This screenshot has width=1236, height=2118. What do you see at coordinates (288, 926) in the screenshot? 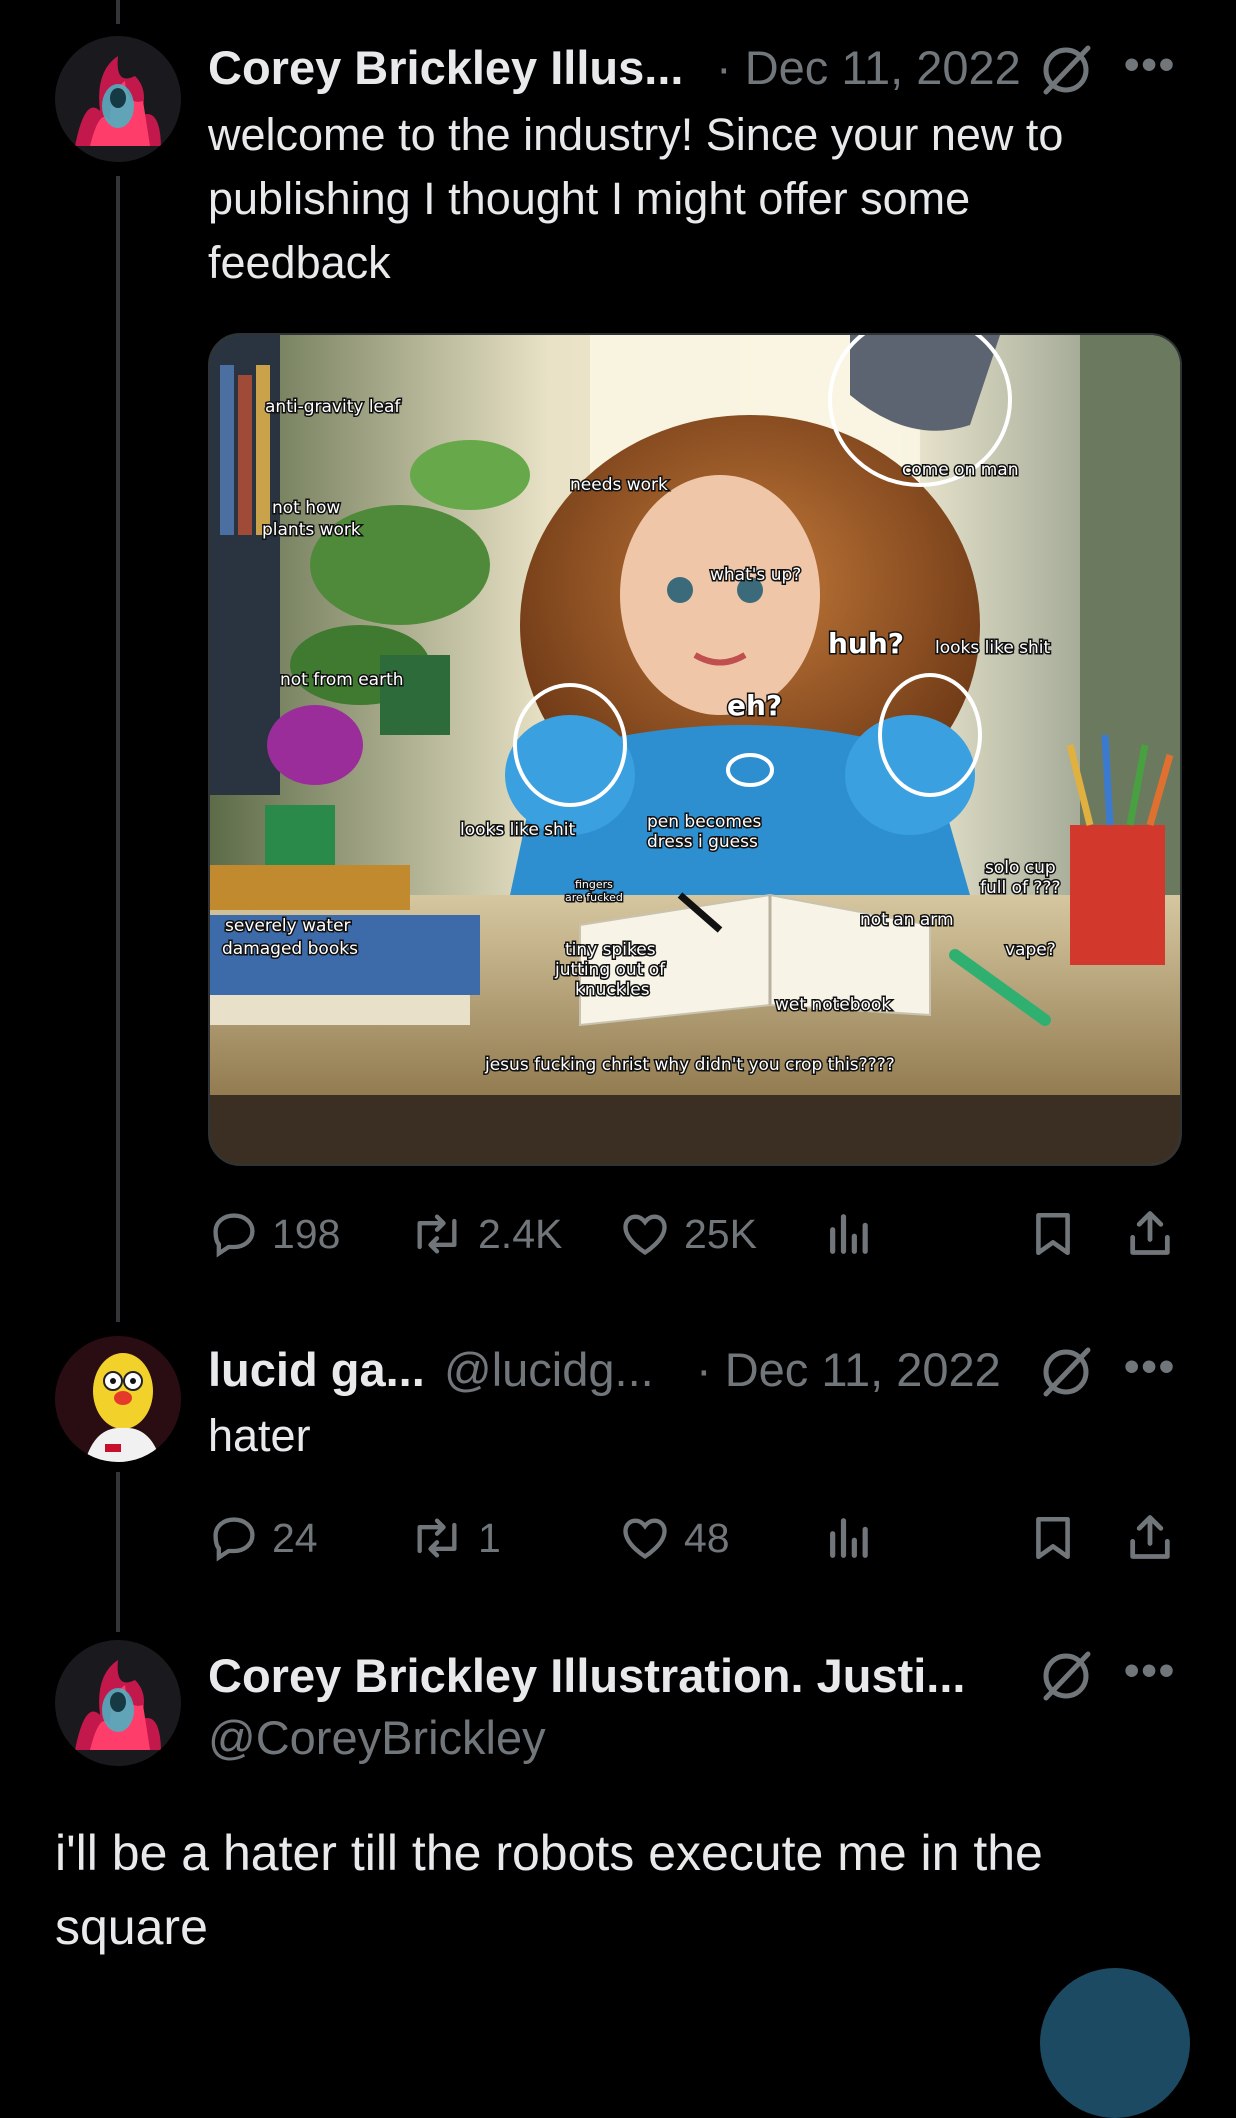
I see `annotation: severely water` at bounding box center [288, 926].